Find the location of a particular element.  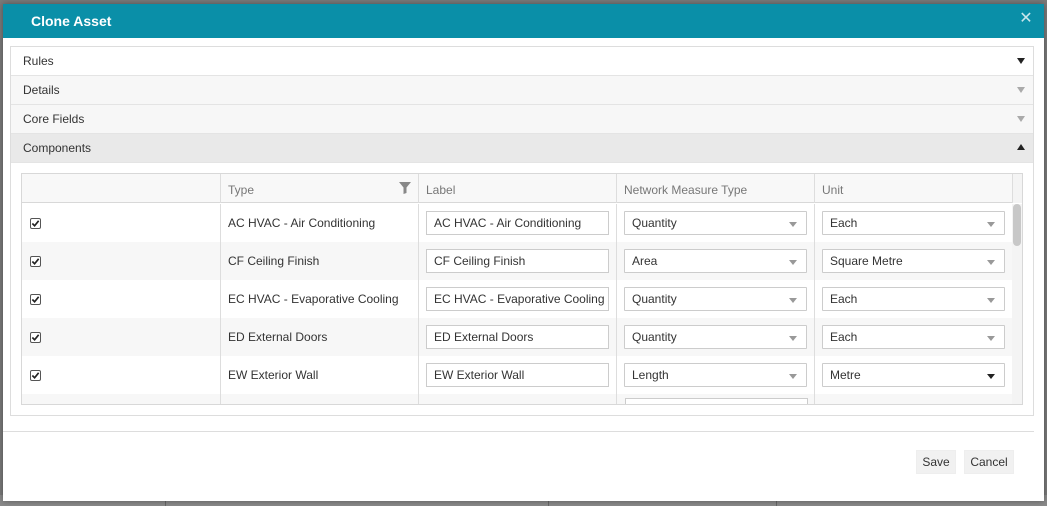

dropdown-value: Metre is located at coordinates (845, 375).